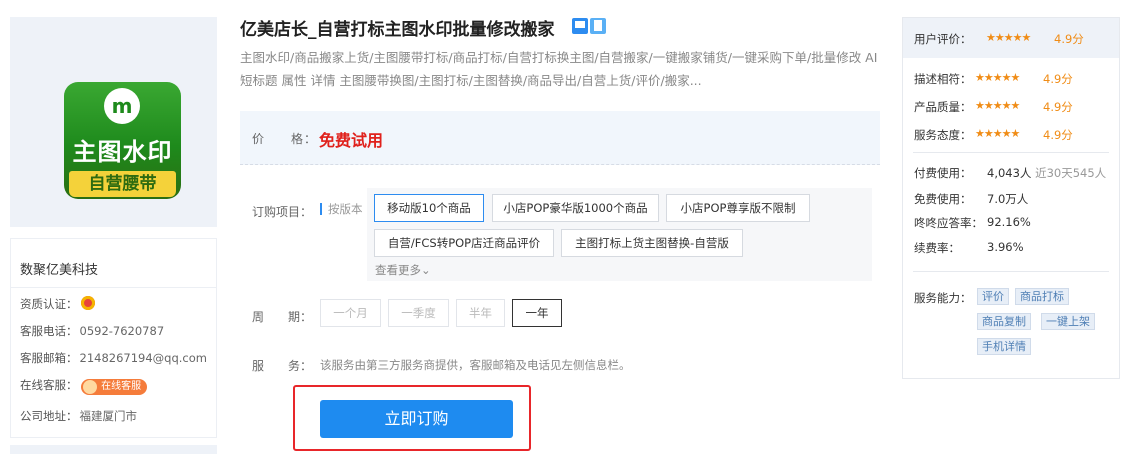 The height and width of the screenshot is (454, 1127). Describe the element at coordinates (997, 105) in the screenshot. I see `rating-stars-quality: ★★★★★` at that location.